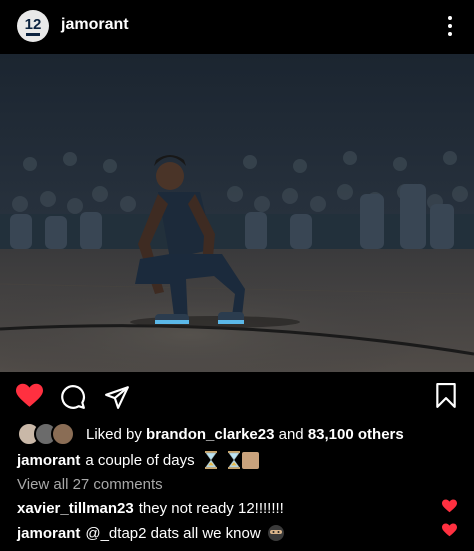 The width and height of the screenshot is (474, 551). What do you see at coordinates (75, 508) in the screenshot?
I see `comment-username: xavier_tillman23` at bounding box center [75, 508].